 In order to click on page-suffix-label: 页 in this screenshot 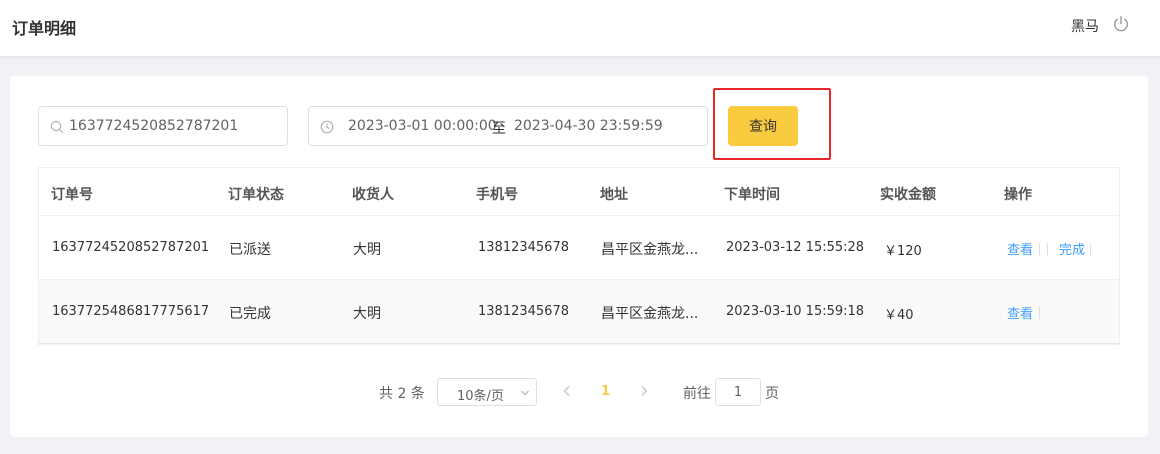, I will do `click(772, 394)`.